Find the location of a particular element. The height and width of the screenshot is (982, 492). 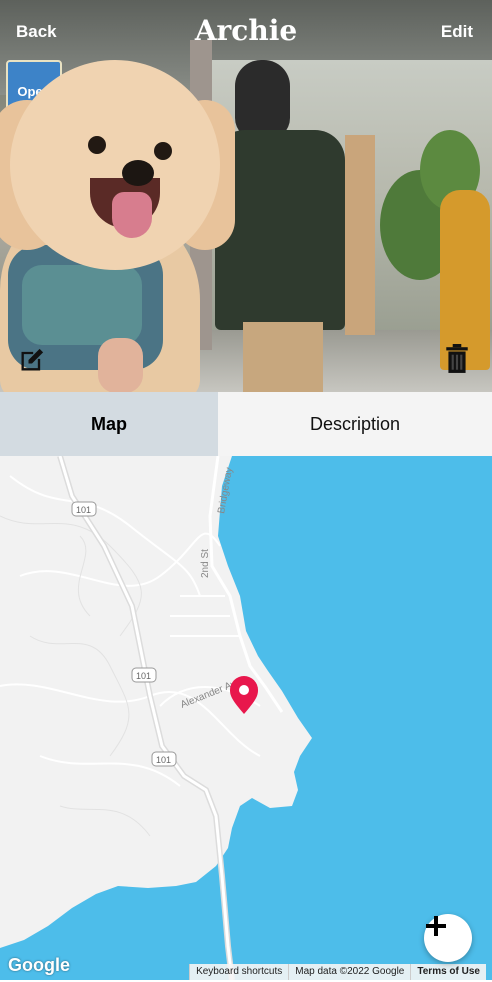

terms-of-use-link: Terms of Use is located at coordinates (448, 972).